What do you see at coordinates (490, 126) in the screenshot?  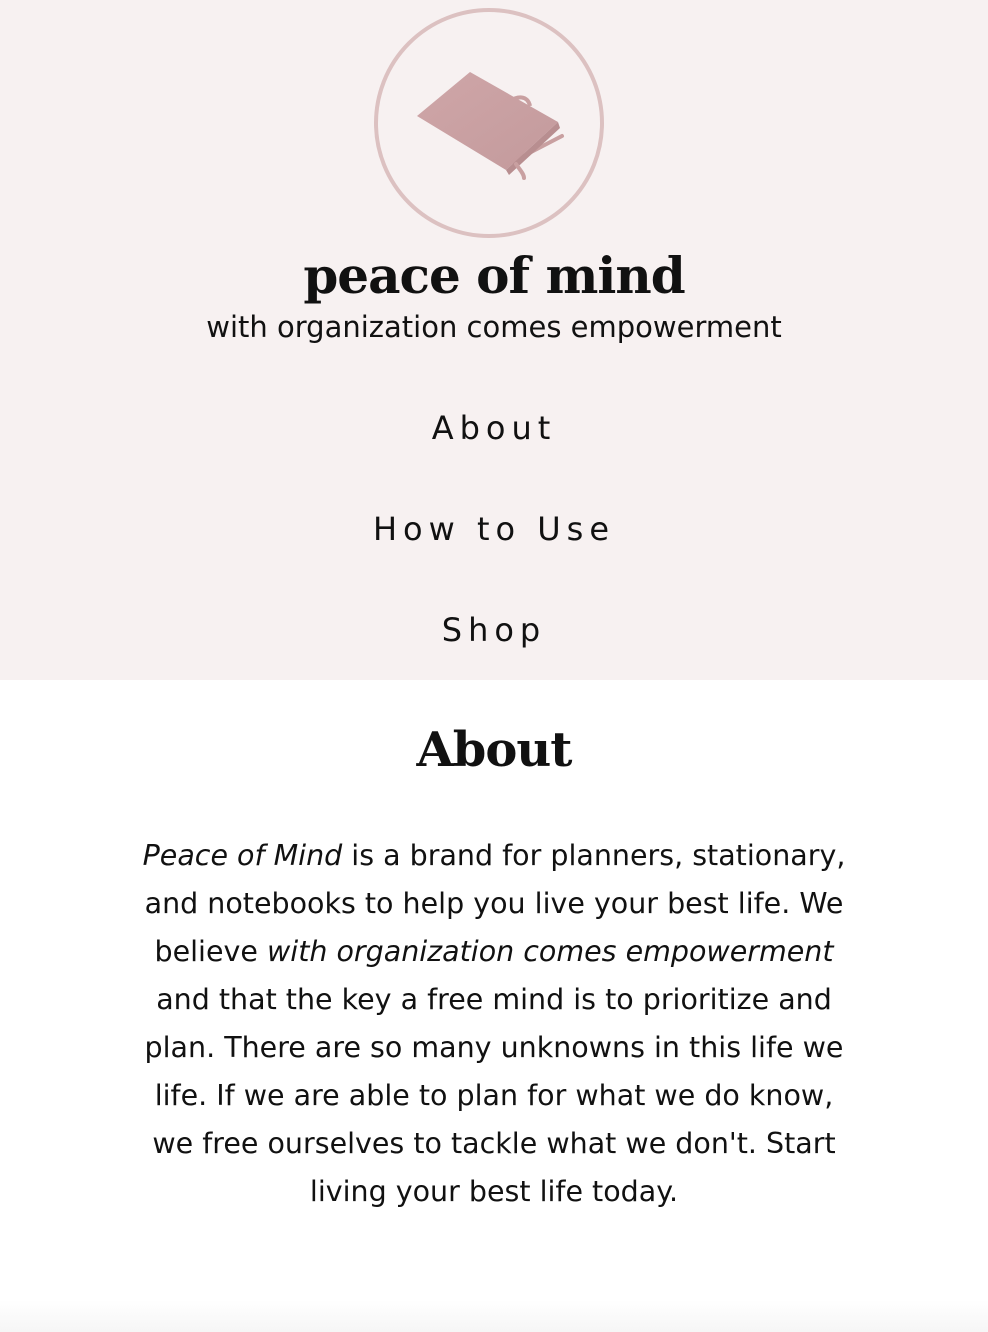 I see `notebook-icon` at bounding box center [490, 126].